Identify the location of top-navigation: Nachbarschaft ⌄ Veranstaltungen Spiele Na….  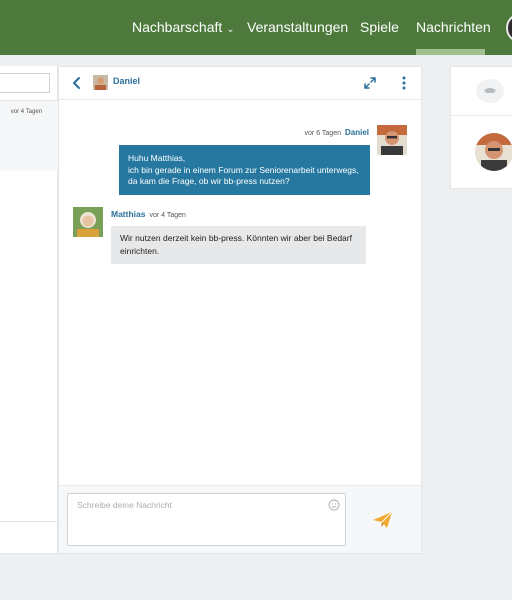
(256, 27).